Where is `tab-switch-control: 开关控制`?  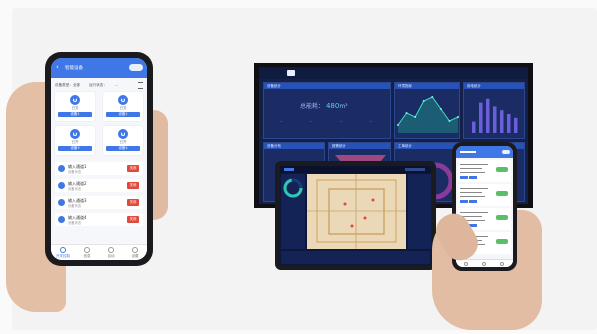
tab-switch-control: 开关控制 is located at coordinates (63, 253).